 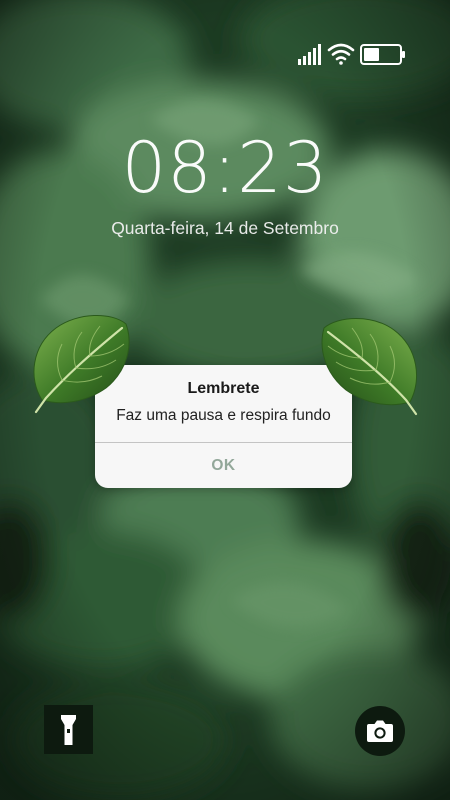 What do you see at coordinates (382, 54) in the screenshot?
I see `battery-icon` at bounding box center [382, 54].